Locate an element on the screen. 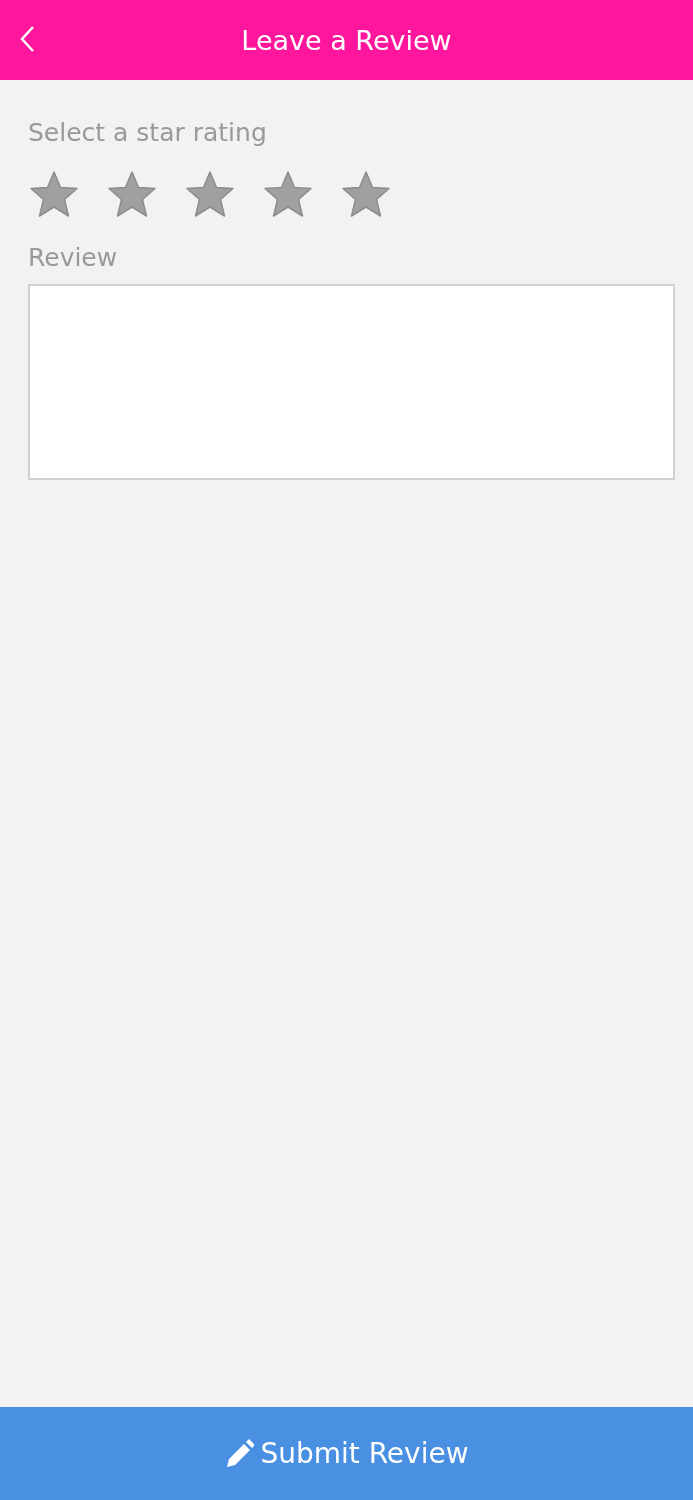  rating-label: Select a star rating is located at coordinates (147, 132).